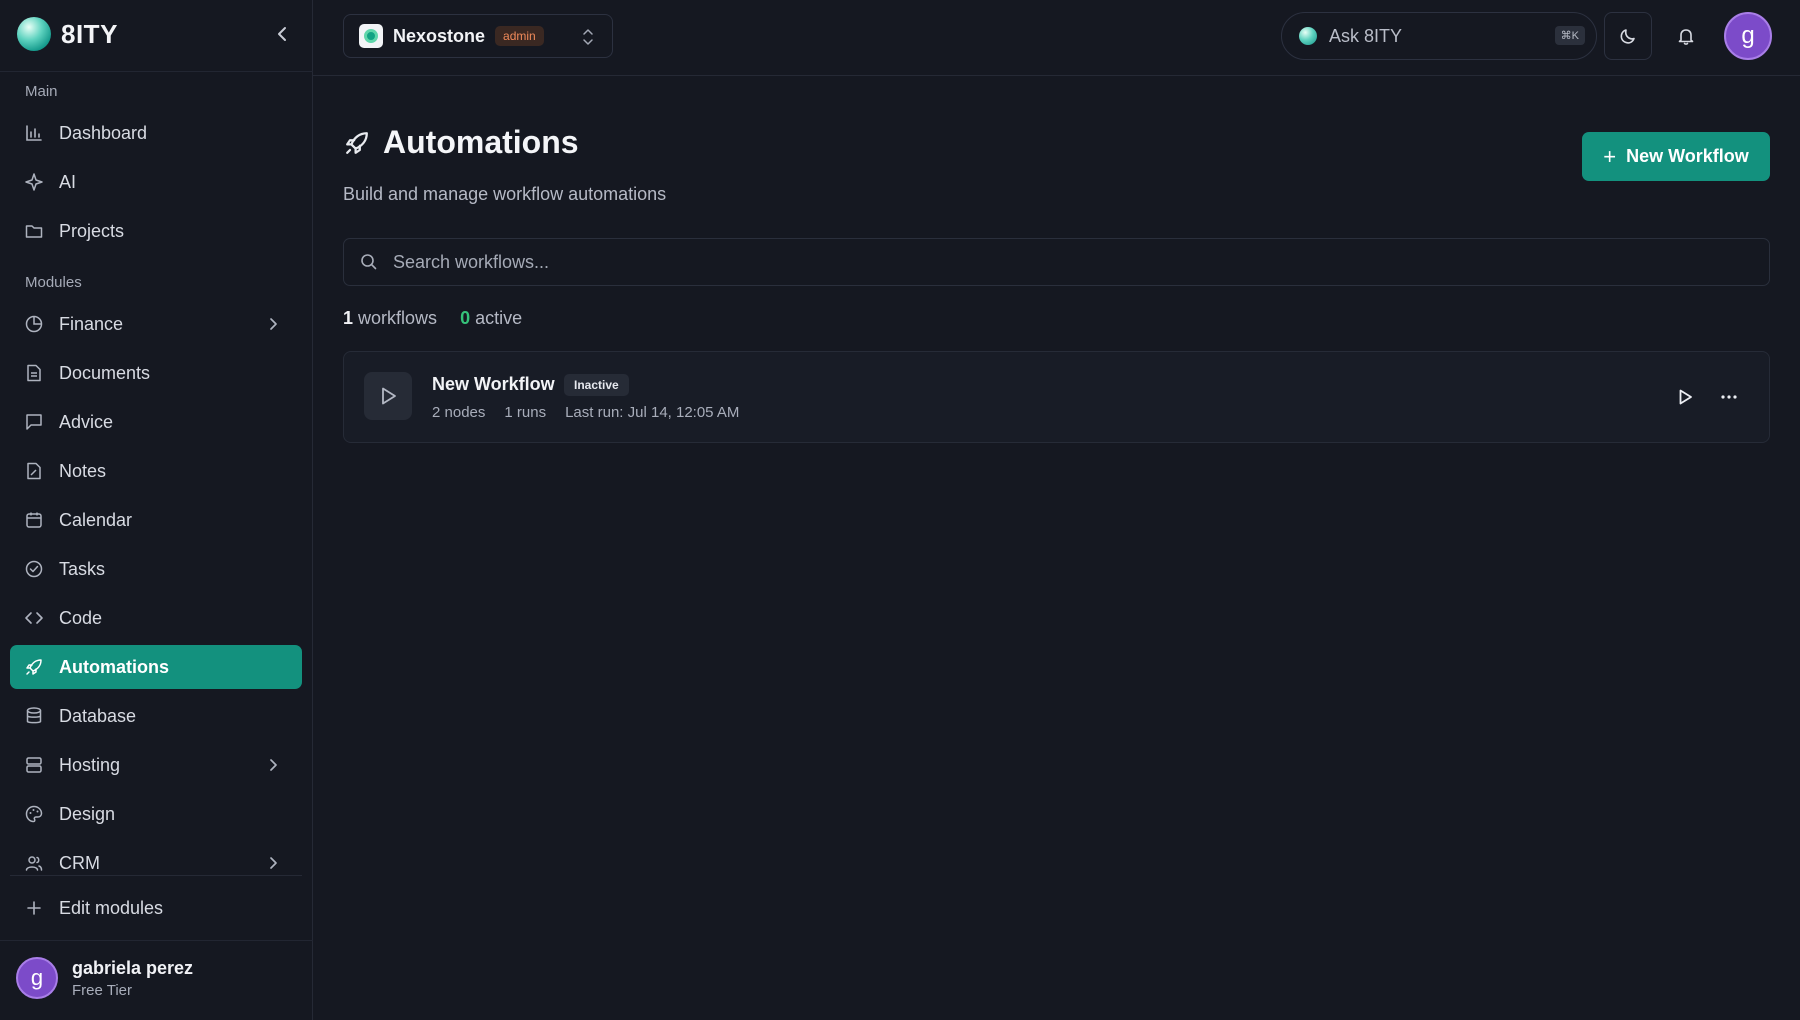  I want to click on server-icon, so click(34, 765).